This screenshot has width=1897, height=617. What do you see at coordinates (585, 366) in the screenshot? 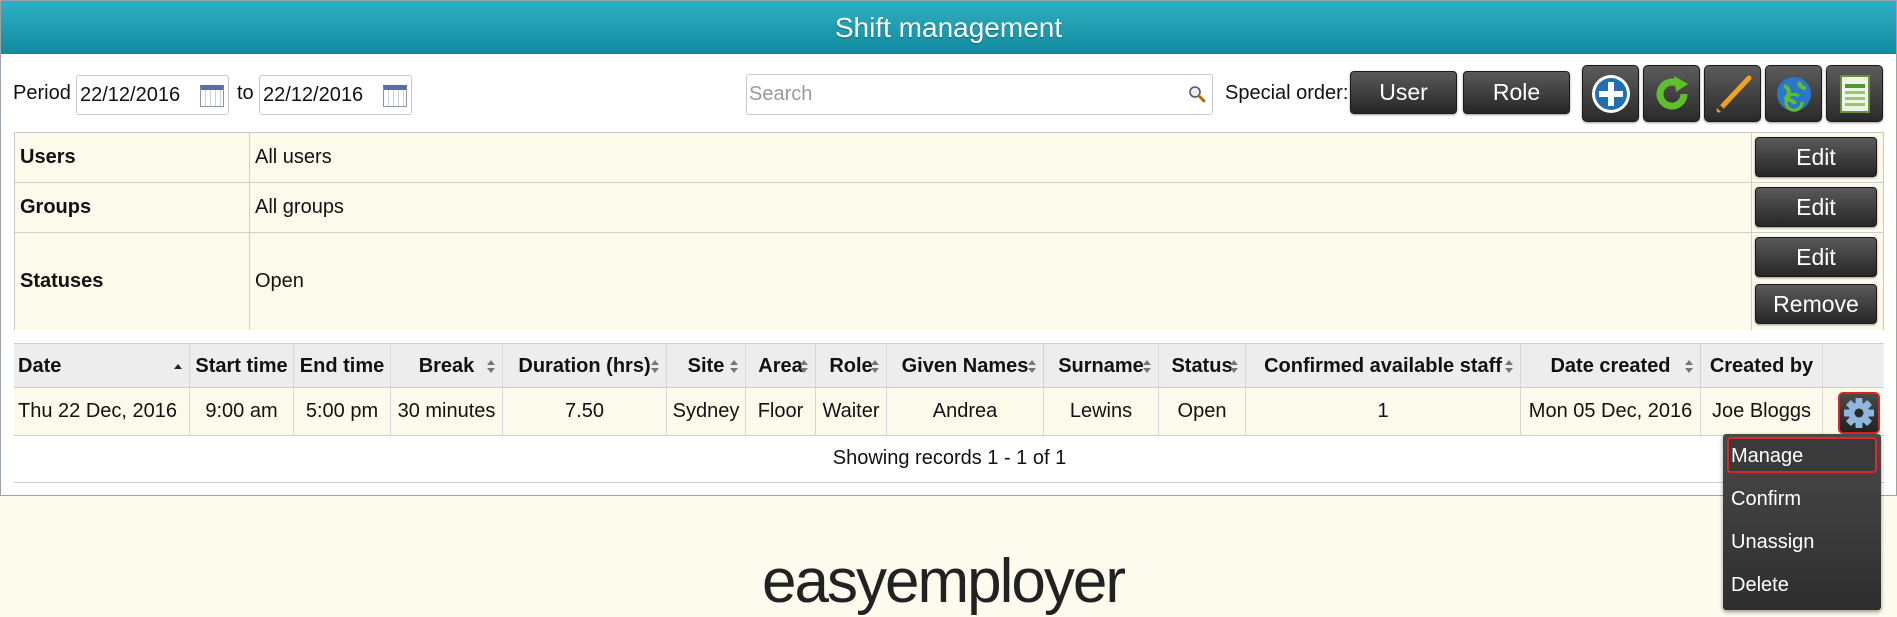
I see `column-header-duration: Duration (hrs)` at bounding box center [585, 366].